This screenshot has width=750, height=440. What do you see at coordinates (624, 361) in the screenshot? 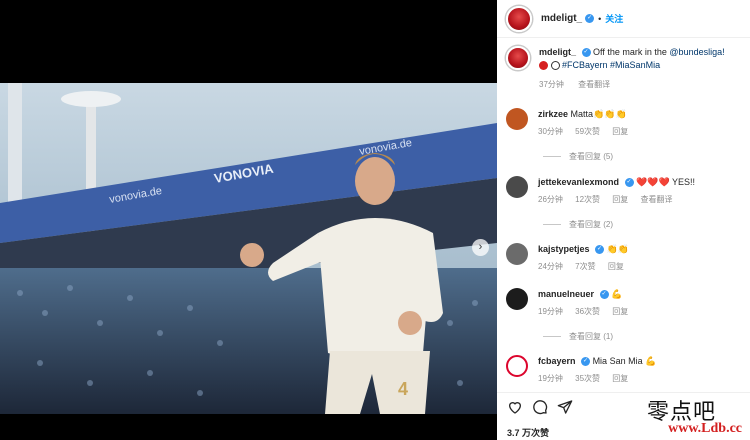
I see `comment-text: Mia San Mia 💪` at bounding box center [624, 361].